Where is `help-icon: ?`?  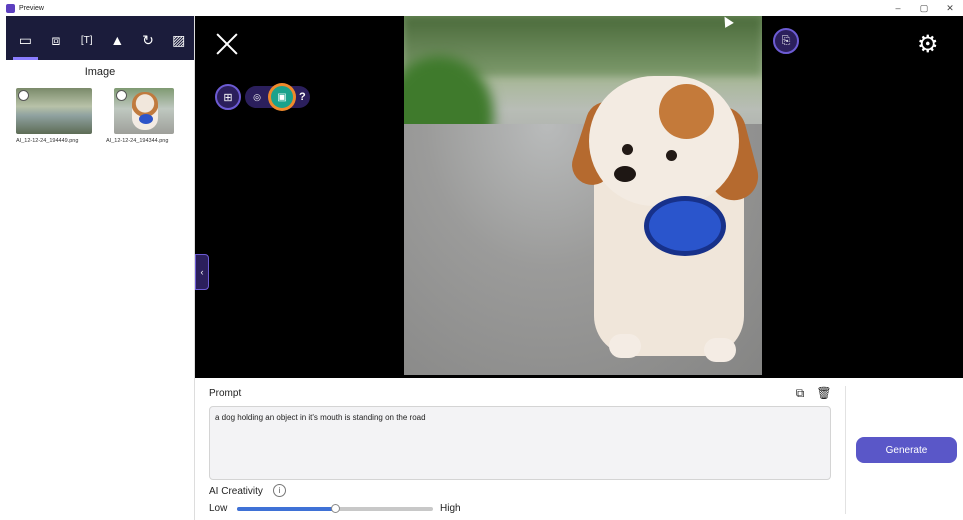 help-icon: ? is located at coordinates (302, 97).